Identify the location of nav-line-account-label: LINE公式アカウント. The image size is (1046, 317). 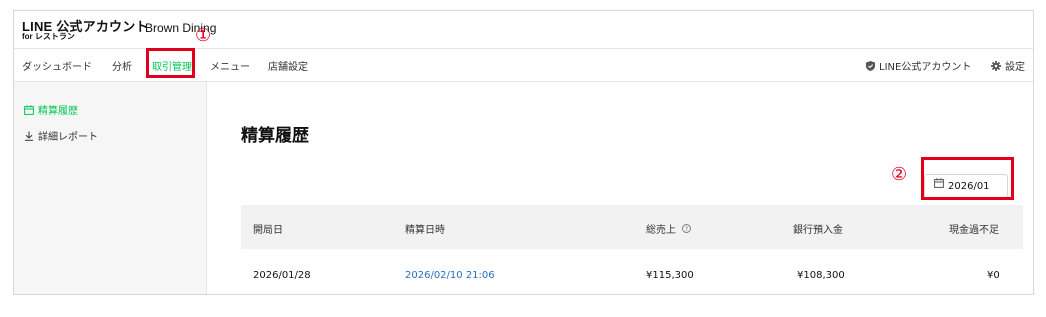
(925, 67).